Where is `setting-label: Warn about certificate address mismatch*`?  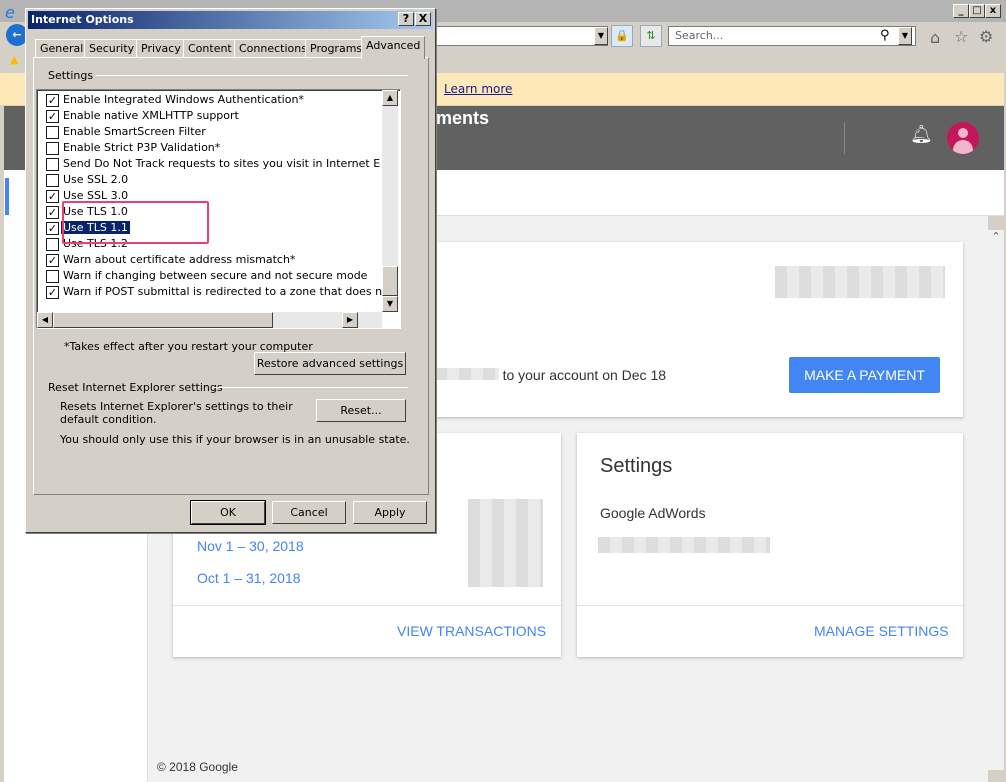 setting-label: Warn about certificate address mismatch* is located at coordinates (179, 259).